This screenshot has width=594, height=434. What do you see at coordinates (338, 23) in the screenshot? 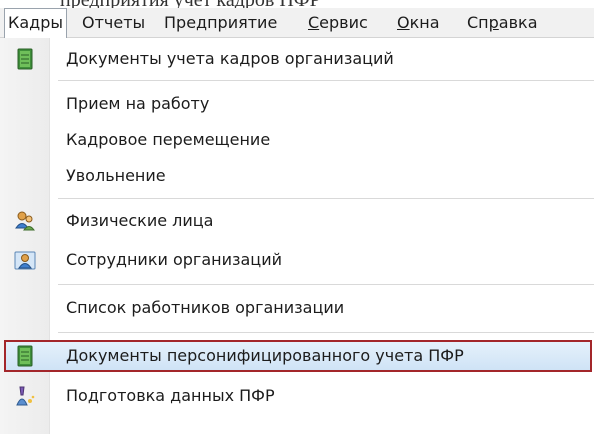
I see `menu-servis: Сервис` at bounding box center [338, 23].